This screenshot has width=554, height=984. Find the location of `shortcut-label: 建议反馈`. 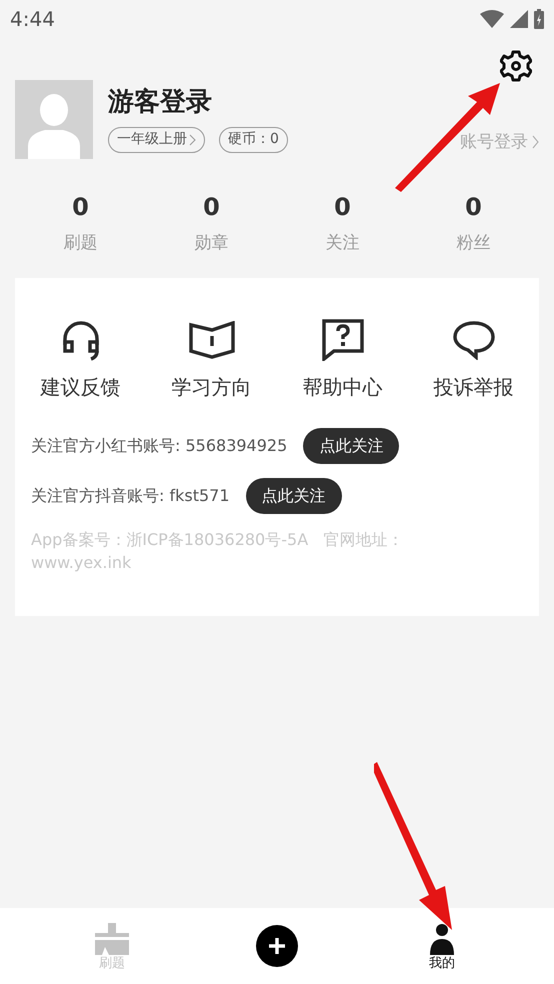

shortcut-label: 建议反馈 is located at coordinates (80, 387).